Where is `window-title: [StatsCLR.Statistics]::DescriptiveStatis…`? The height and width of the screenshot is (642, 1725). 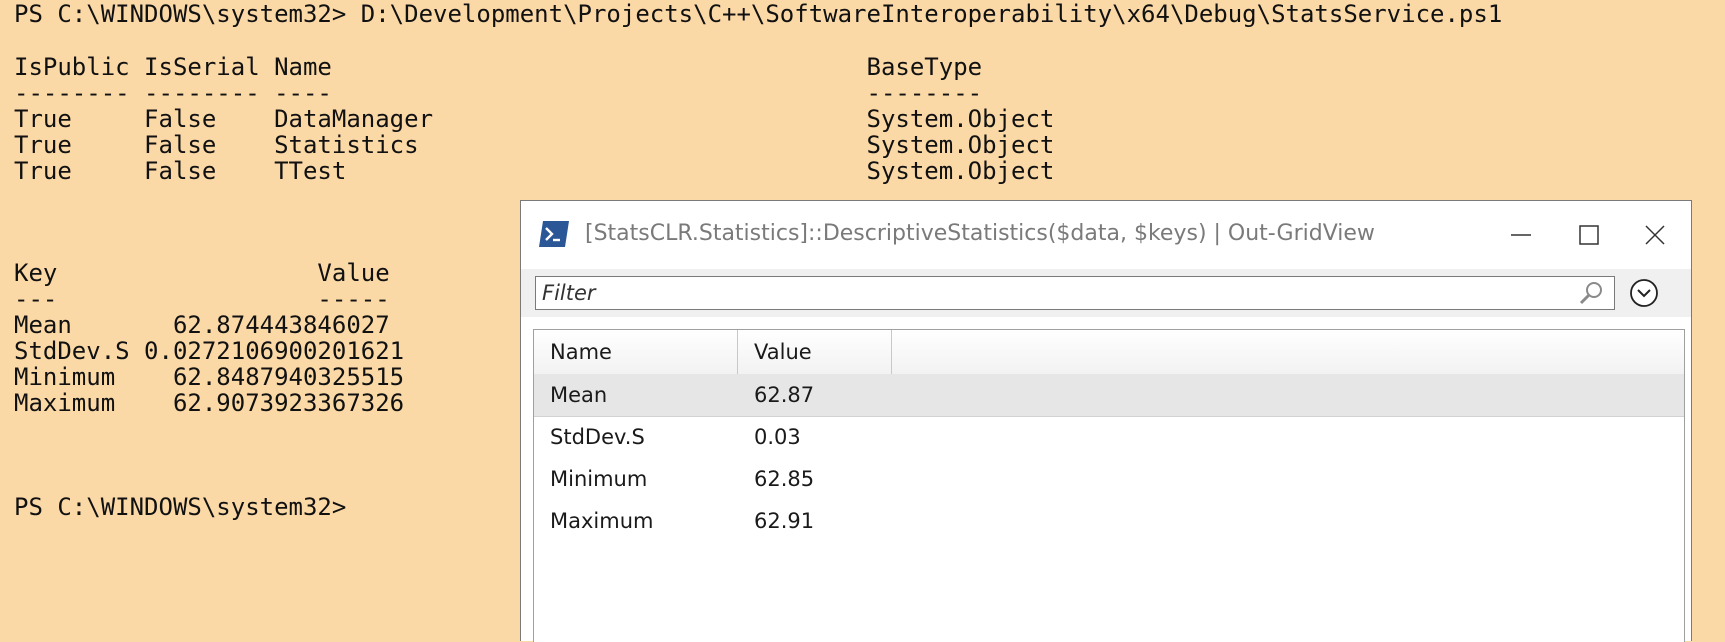
window-title: [StatsCLR.Statistics]::DescriptiveStatis… is located at coordinates (980, 233).